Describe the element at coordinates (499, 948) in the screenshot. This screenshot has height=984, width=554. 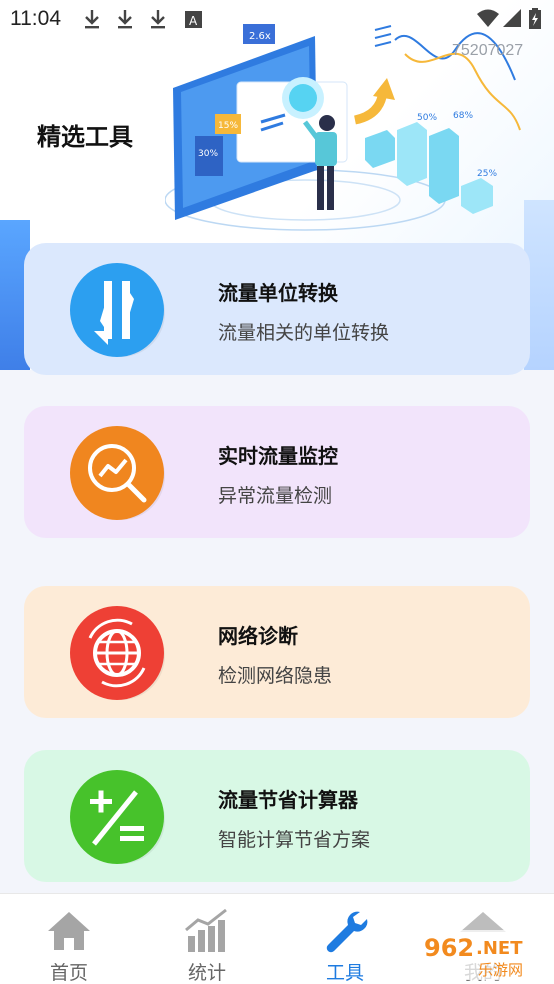
I see `svg-text: .NET` at that location.